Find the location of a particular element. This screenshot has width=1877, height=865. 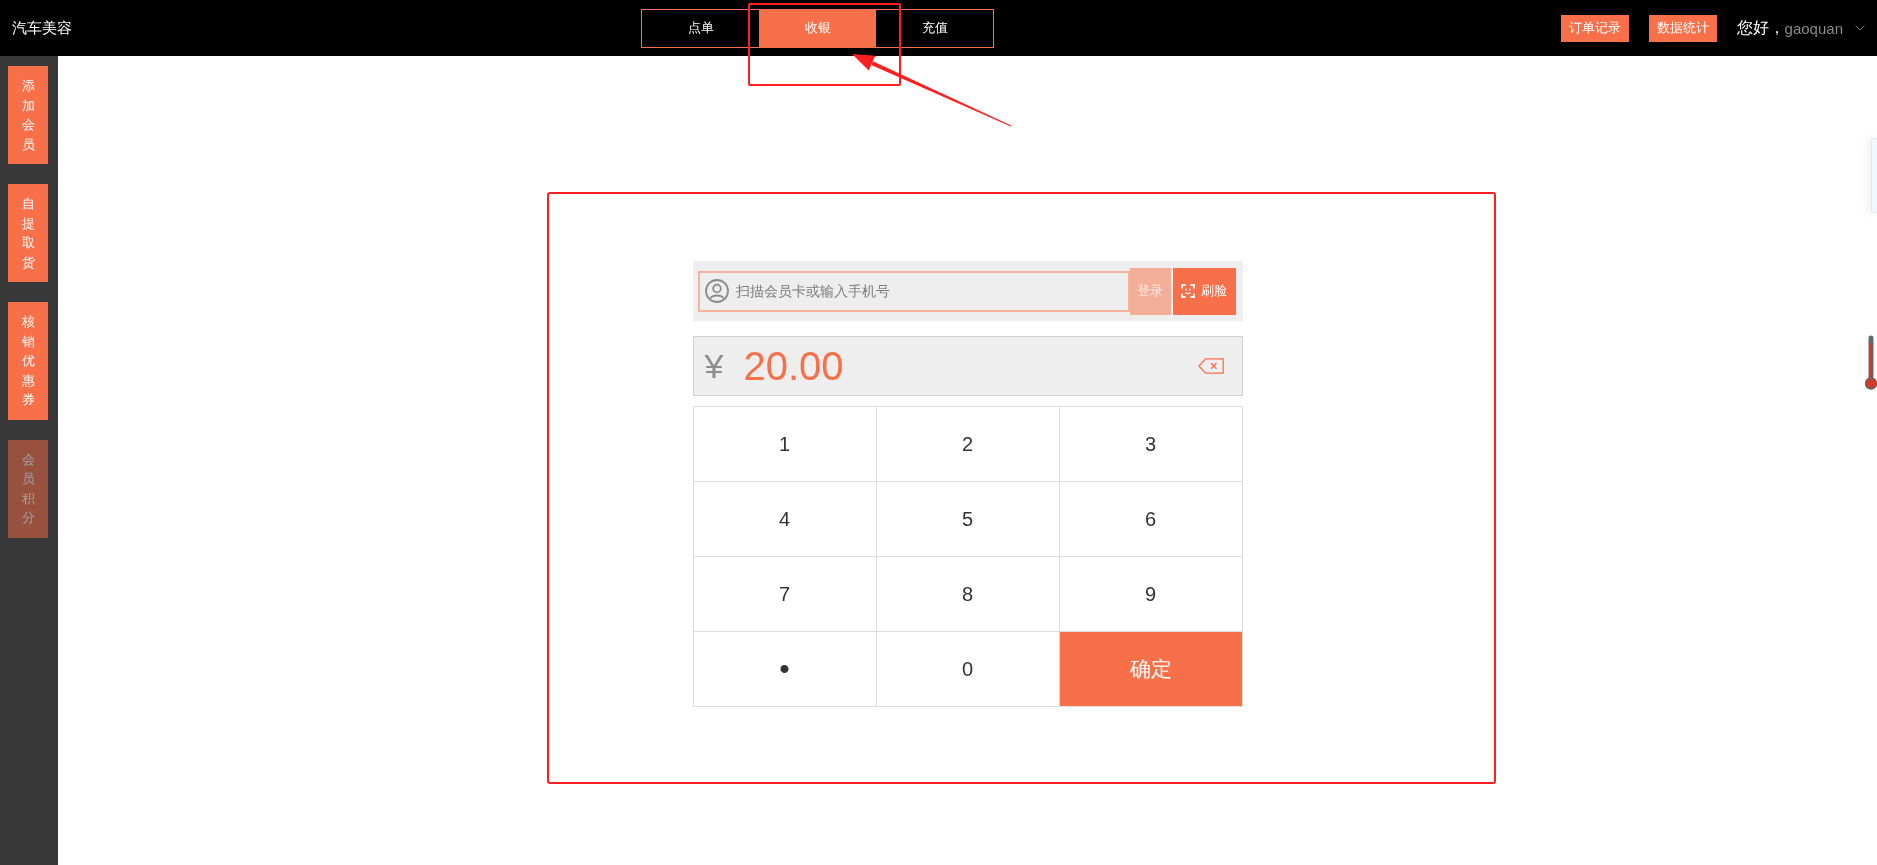

keypad-key: 0 is located at coordinates (968, 669).